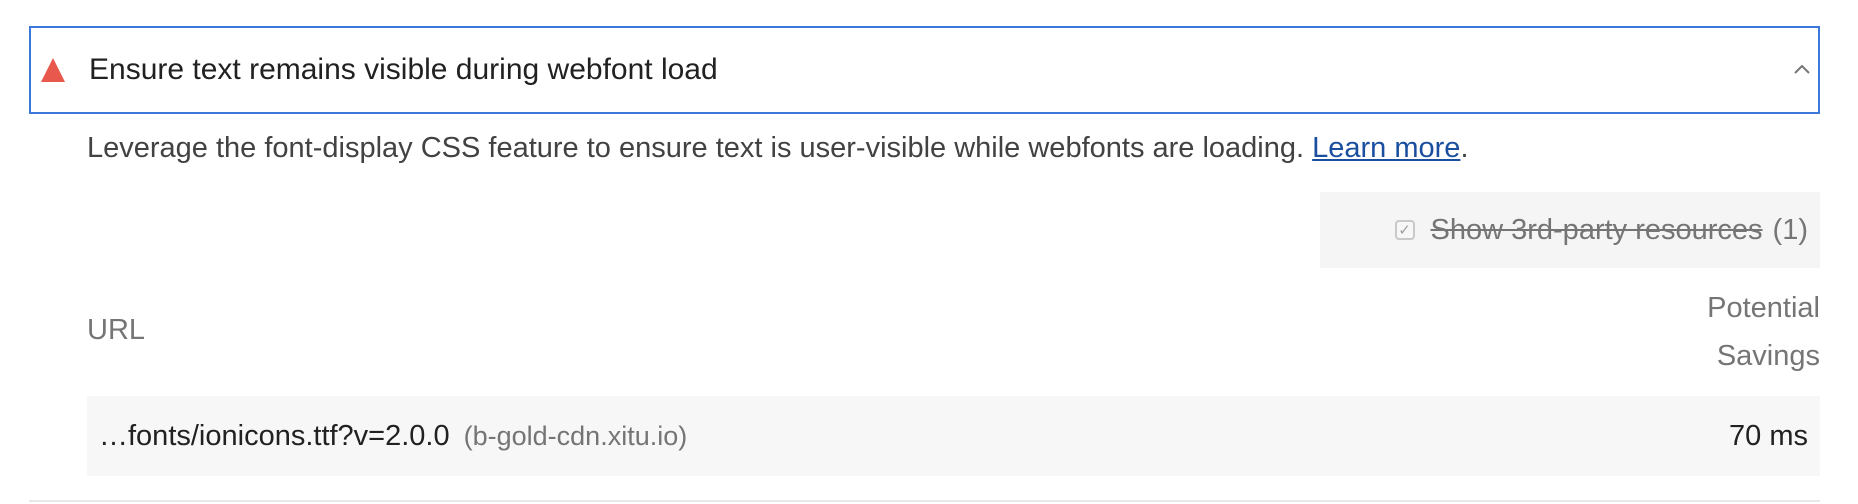 The height and width of the screenshot is (504, 1858). What do you see at coordinates (924, 501) in the screenshot?
I see `divider` at bounding box center [924, 501].